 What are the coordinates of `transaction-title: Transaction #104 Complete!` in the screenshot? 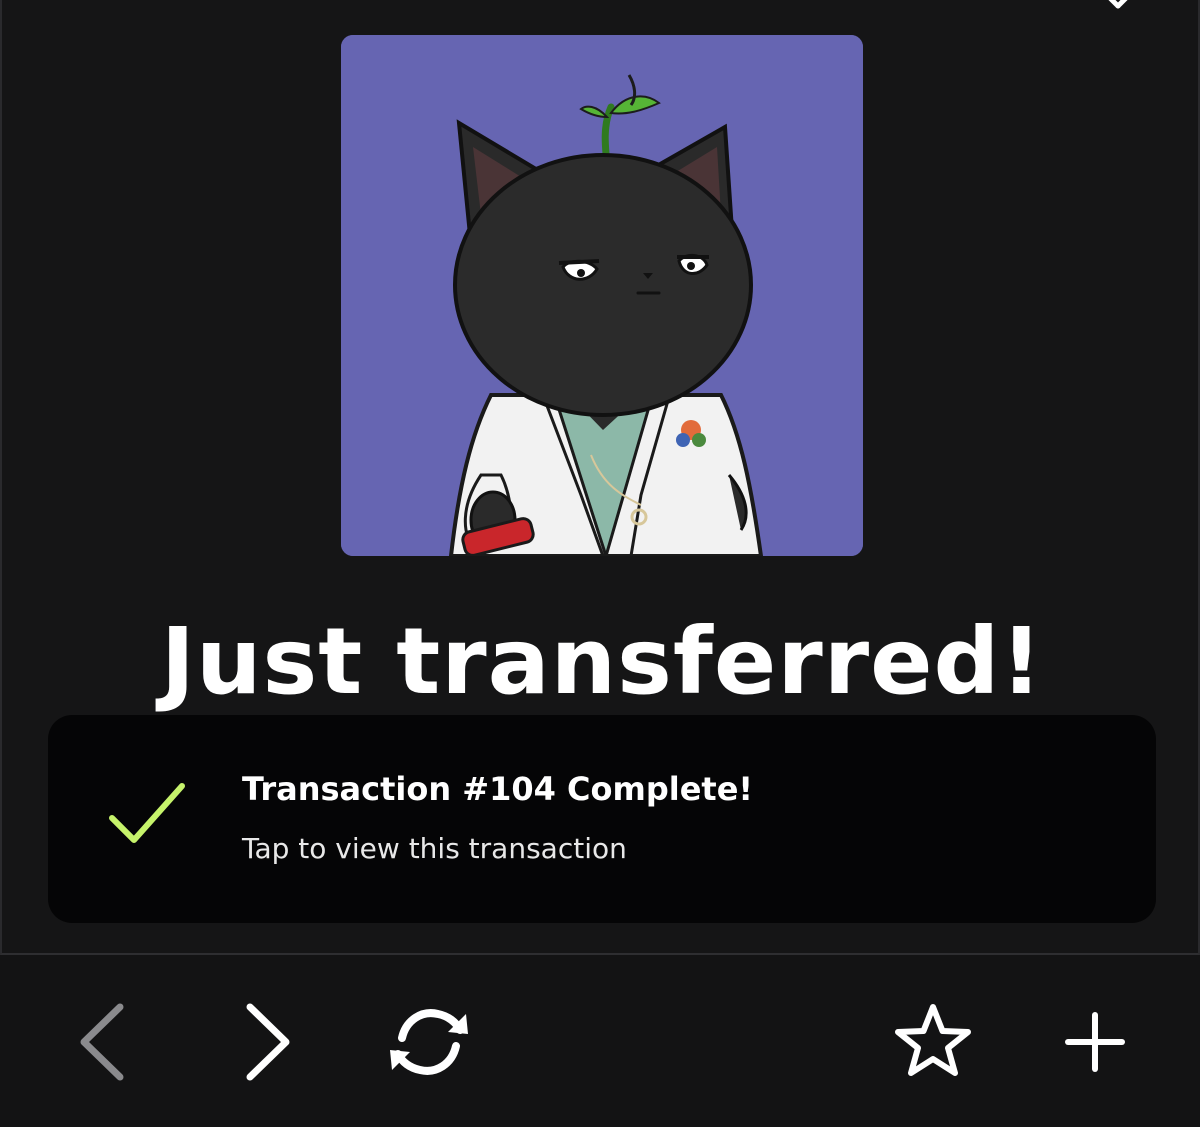 It's located at (497, 789).